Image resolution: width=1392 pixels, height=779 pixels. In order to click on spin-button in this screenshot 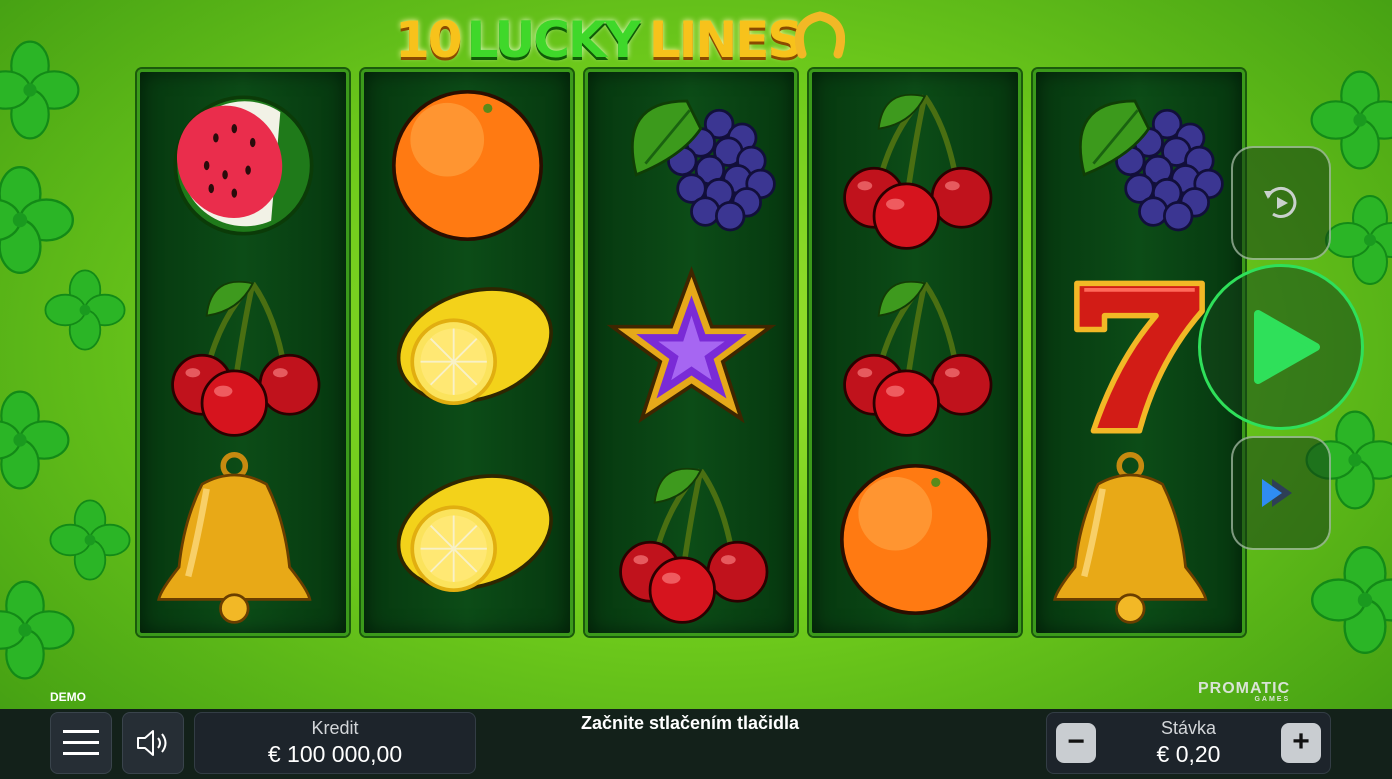, I will do `click(1281, 347)`.